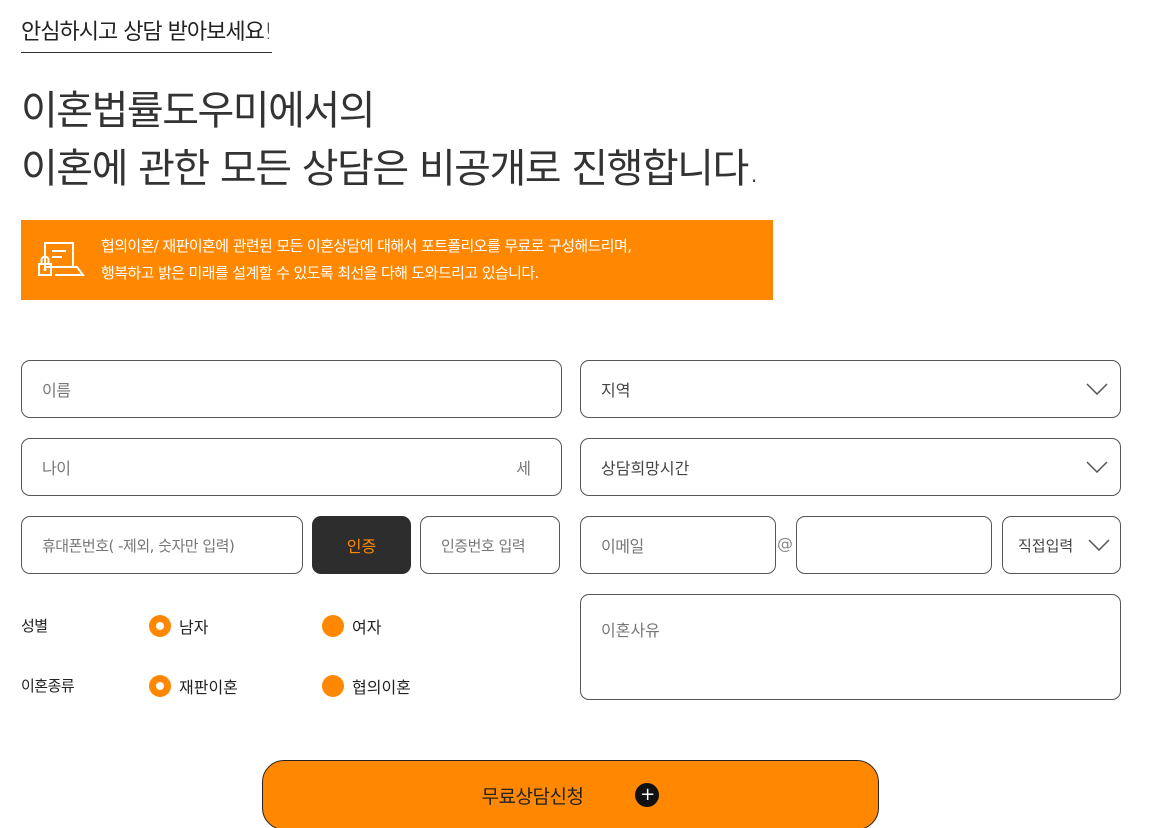  Describe the element at coordinates (532, 796) in the screenshot. I see `submit-label: 무료상담신청` at that location.